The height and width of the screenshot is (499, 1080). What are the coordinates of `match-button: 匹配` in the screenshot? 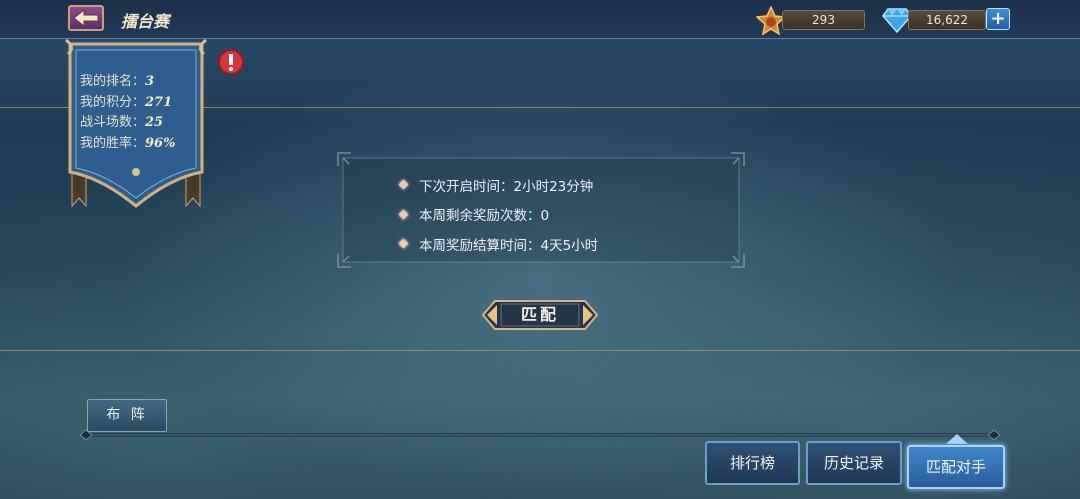 It's located at (540, 315).